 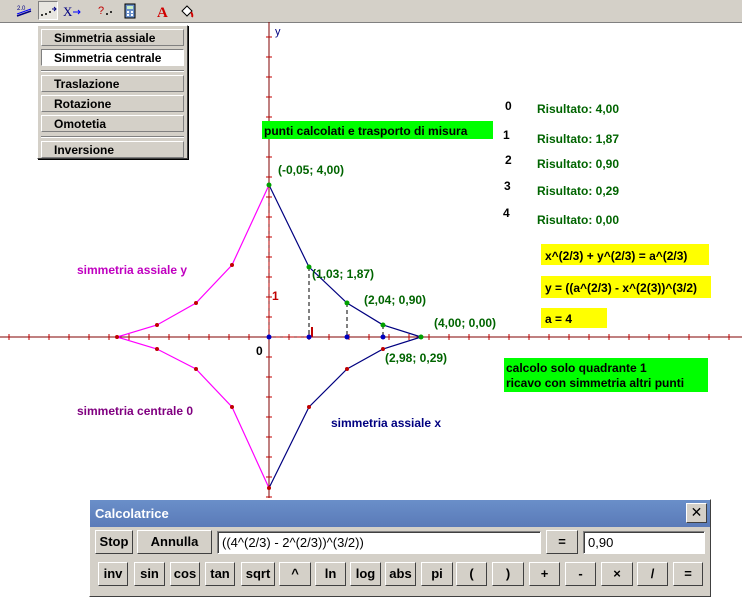 What do you see at coordinates (386, 423) in the screenshot?
I see `label-symmetry-x: simmetria assiale x` at bounding box center [386, 423].